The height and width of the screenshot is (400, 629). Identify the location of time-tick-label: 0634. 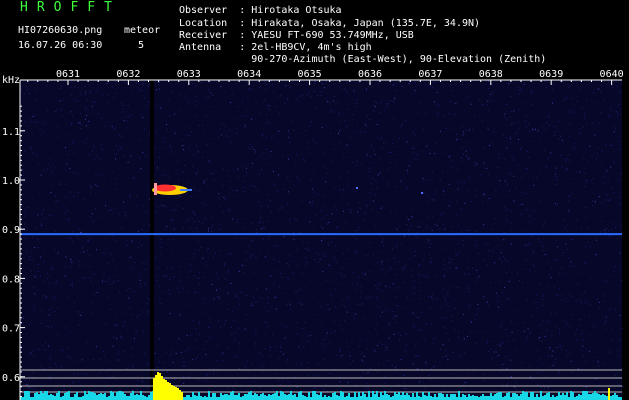
(249, 74).